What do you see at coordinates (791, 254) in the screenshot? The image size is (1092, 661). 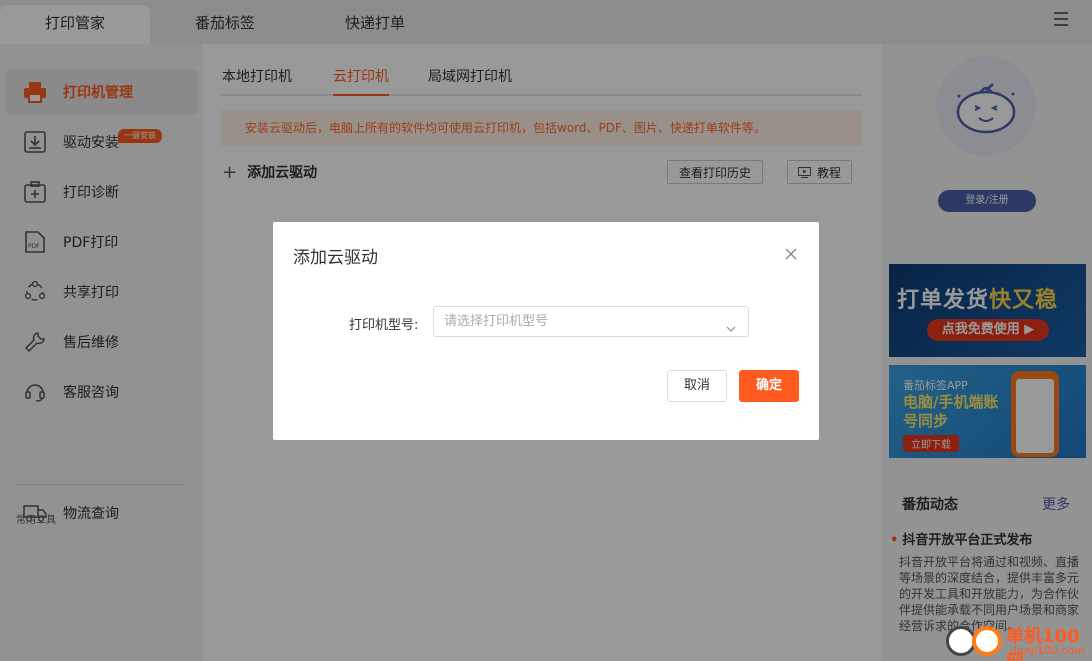 I see `close-icon` at bounding box center [791, 254].